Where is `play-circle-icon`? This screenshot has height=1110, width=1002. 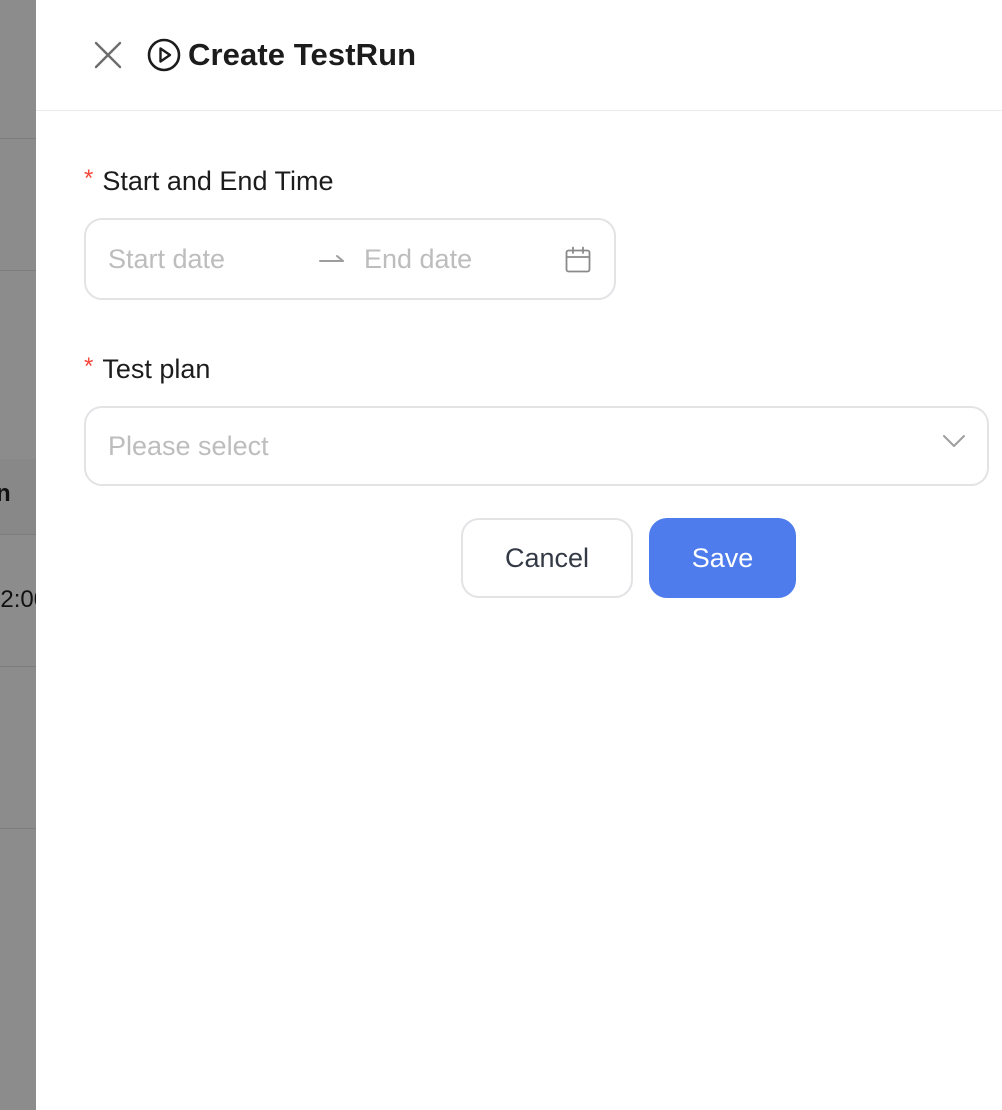
play-circle-icon is located at coordinates (164, 55).